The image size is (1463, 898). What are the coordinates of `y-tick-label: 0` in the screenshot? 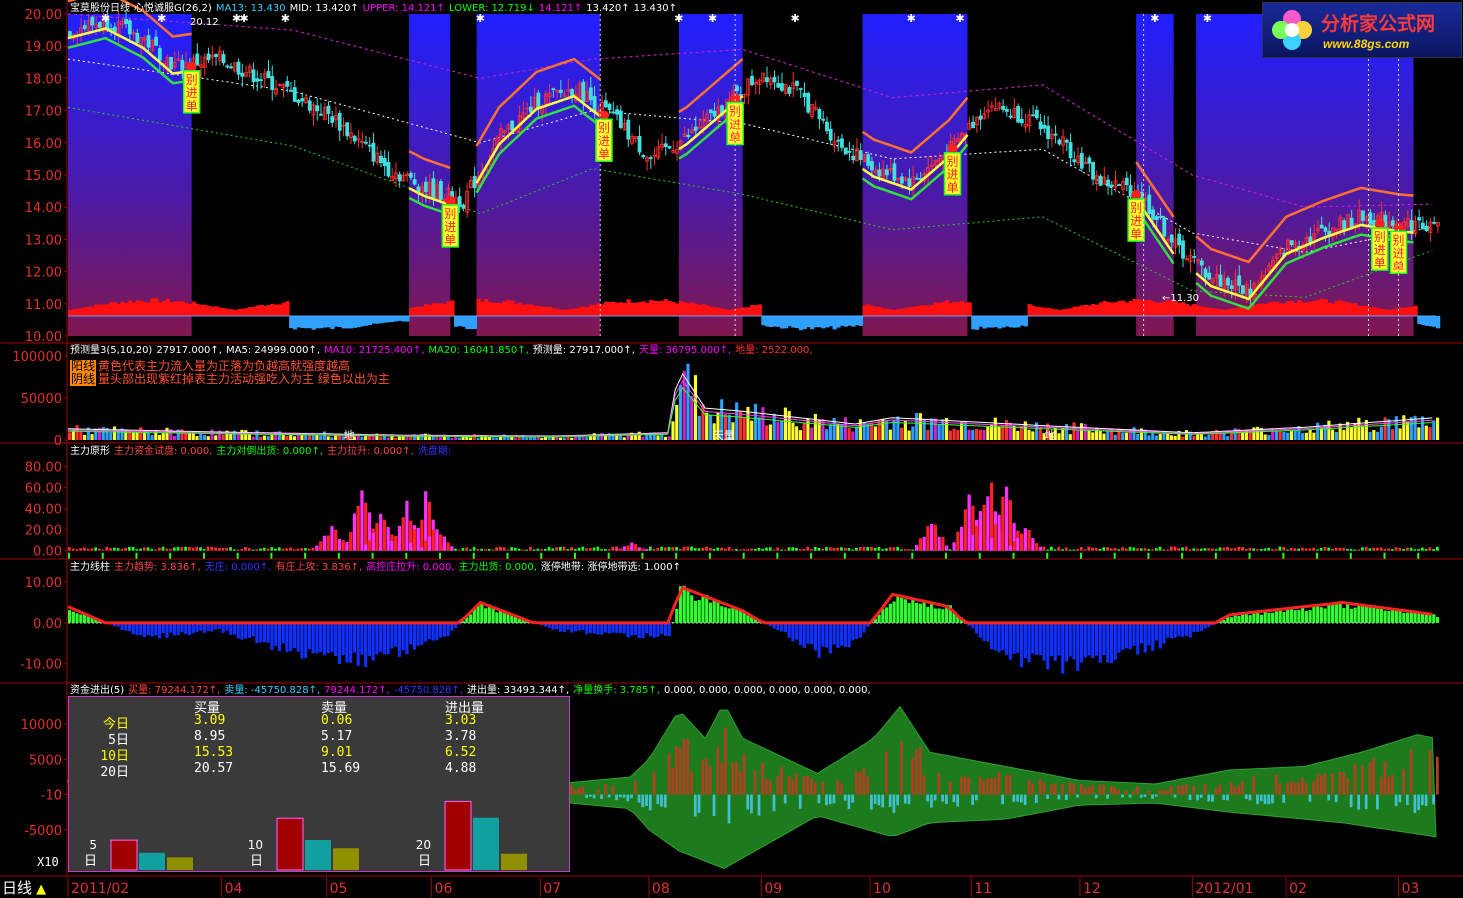 It's located at (58, 441).